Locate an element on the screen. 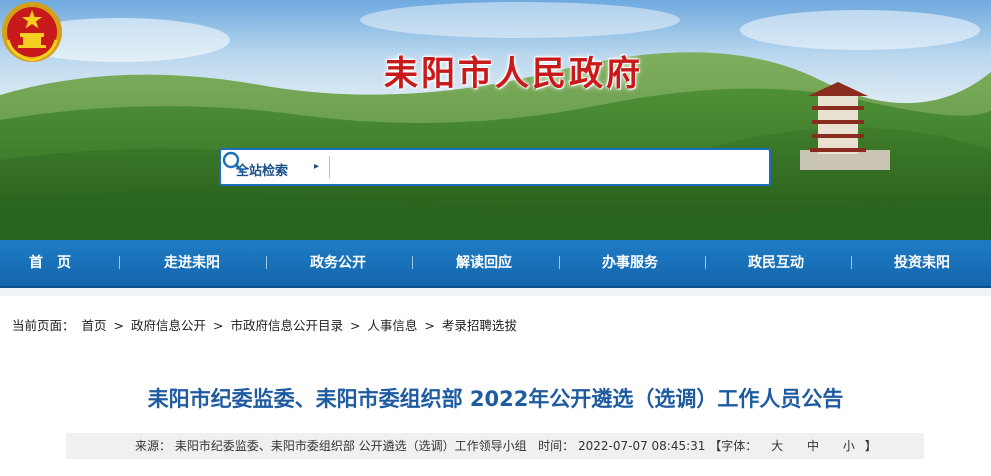 Image resolution: width=991 pixels, height=476 pixels. breadcrumb-item-recruitment: 考录招聘选拔 is located at coordinates (479, 325).